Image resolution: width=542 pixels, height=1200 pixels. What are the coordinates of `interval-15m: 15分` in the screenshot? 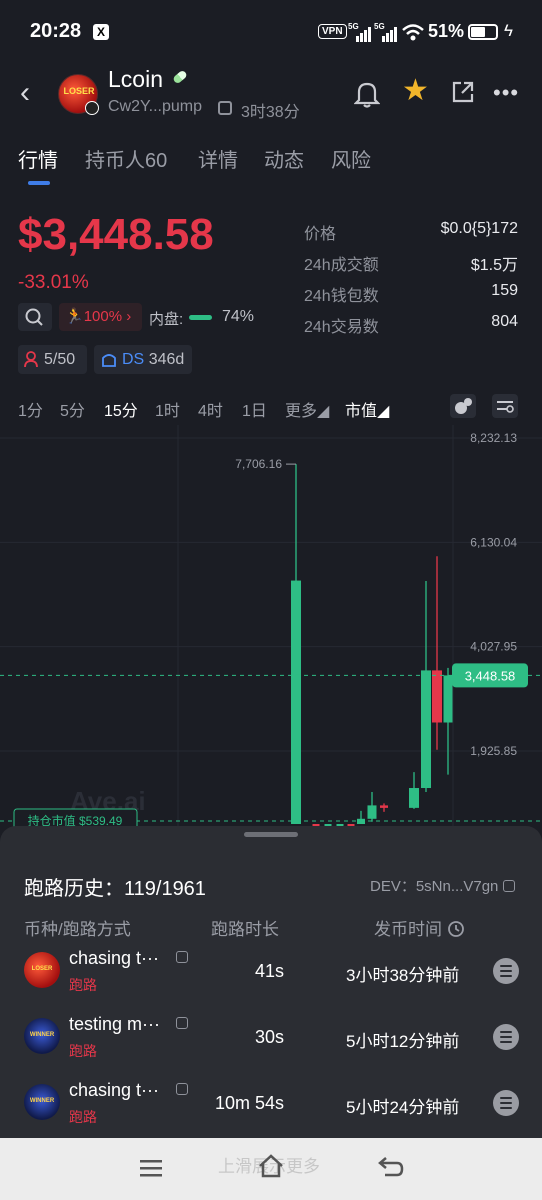 It's located at (121, 409).